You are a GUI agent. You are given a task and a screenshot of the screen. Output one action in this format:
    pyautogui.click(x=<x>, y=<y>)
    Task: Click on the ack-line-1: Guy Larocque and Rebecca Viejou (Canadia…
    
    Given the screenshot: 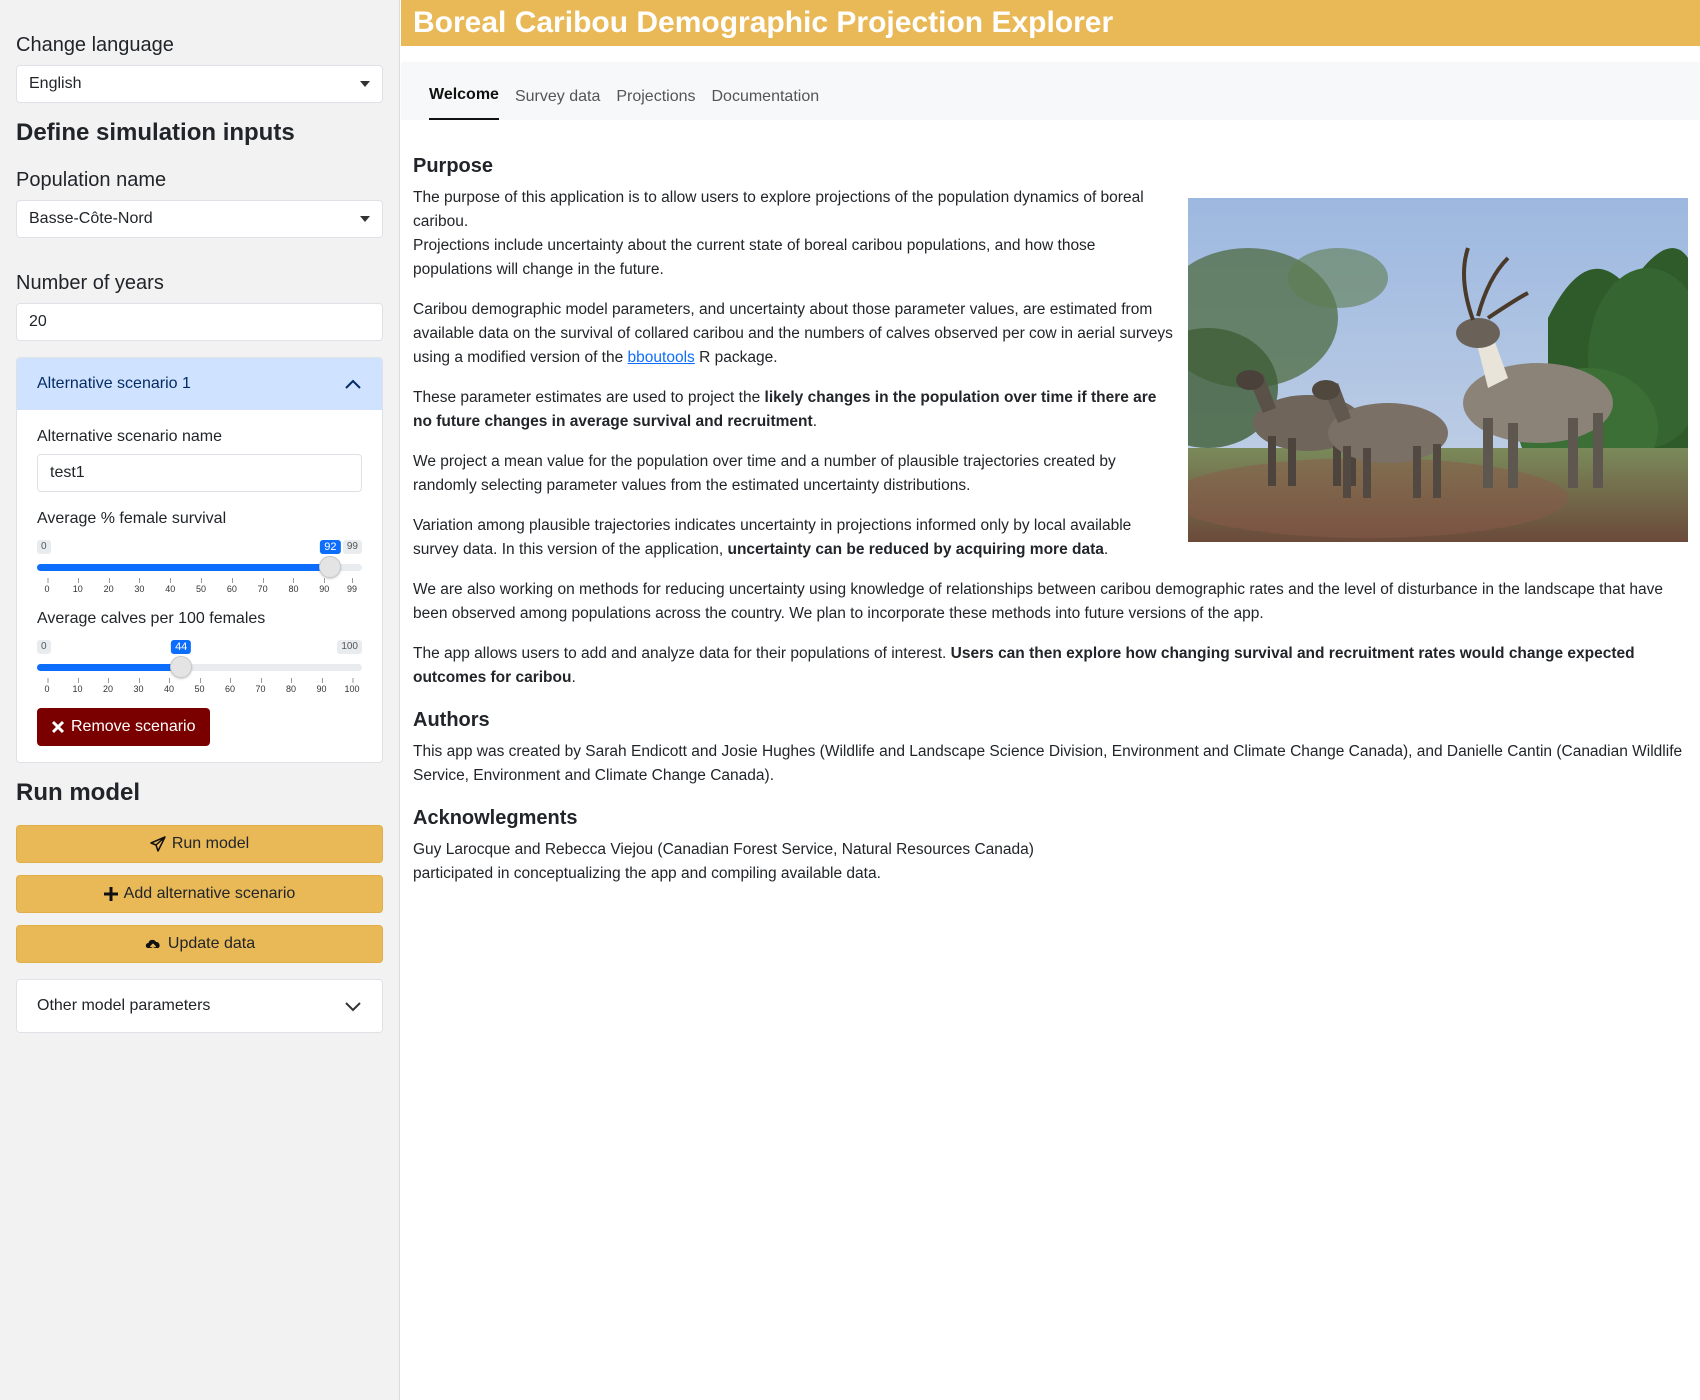 What is the action you would take?
    pyautogui.click(x=723, y=849)
    